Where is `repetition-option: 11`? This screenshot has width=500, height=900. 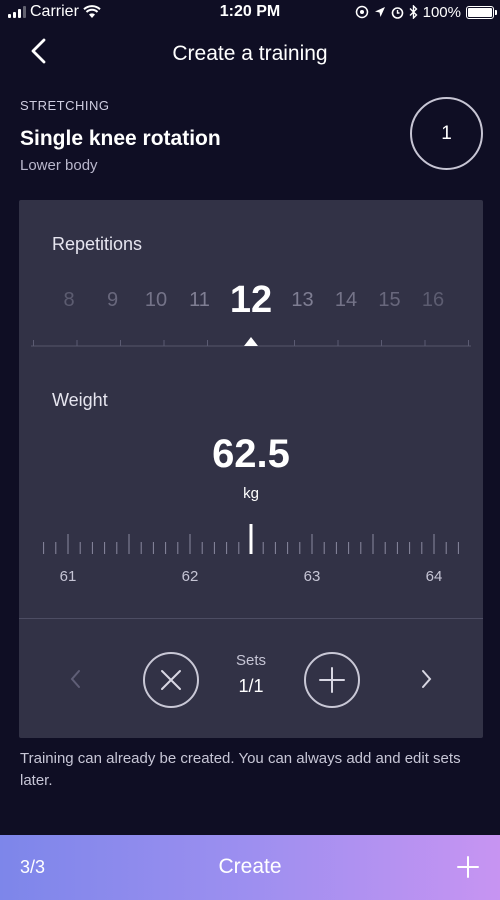
repetition-option: 11 is located at coordinates (199, 300).